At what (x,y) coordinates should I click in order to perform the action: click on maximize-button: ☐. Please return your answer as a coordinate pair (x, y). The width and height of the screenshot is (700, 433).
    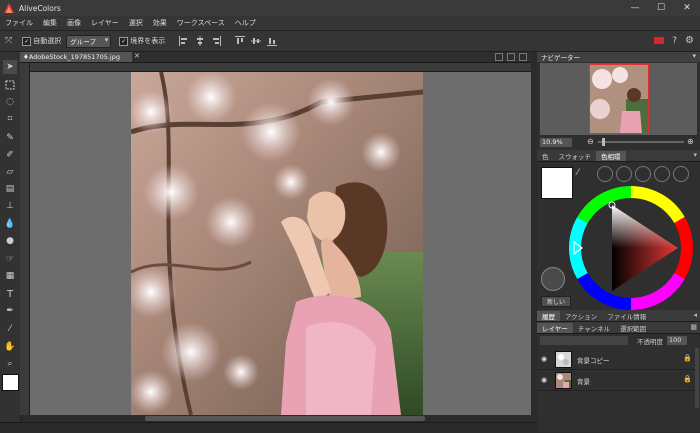
    Looking at the image, I should click on (661, 8).